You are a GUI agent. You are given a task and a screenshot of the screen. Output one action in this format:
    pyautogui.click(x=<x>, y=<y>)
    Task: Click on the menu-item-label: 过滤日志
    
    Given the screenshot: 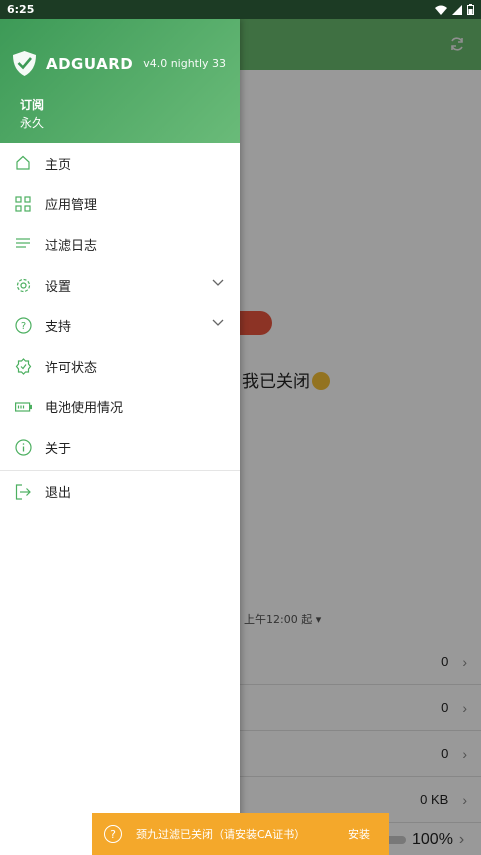 What is the action you would take?
    pyautogui.click(x=71, y=246)
    